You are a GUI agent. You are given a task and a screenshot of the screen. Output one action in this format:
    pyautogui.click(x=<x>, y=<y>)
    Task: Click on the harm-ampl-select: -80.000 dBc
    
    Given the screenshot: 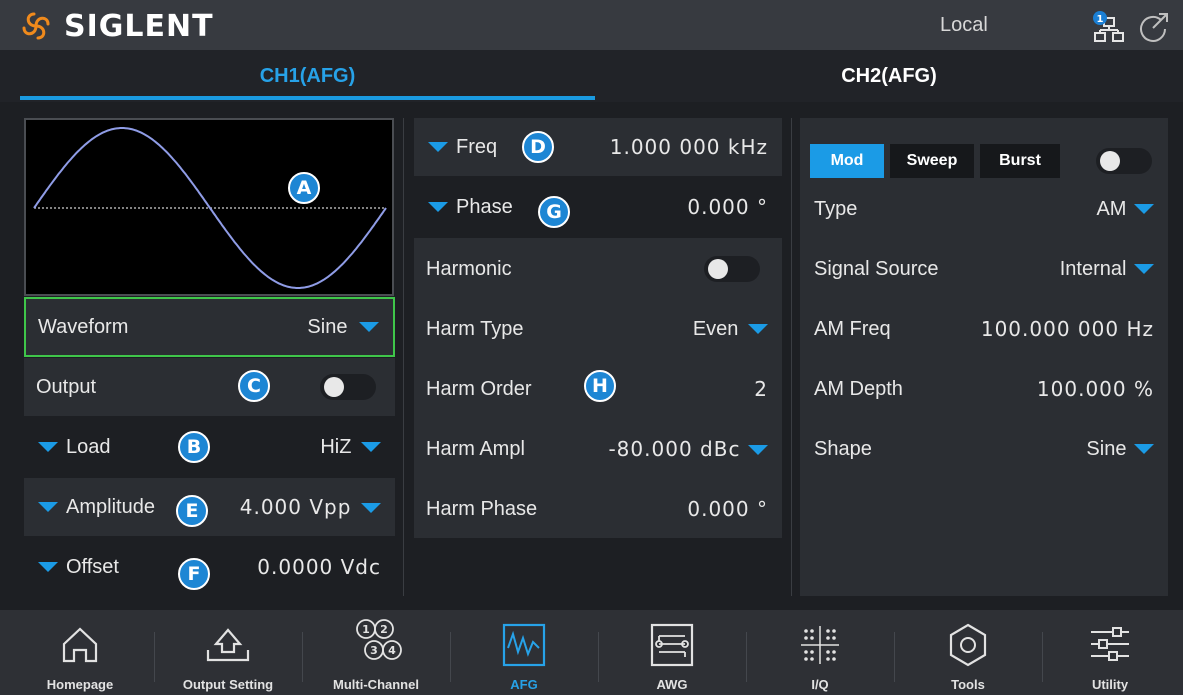 What is the action you would take?
    pyautogui.click(x=688, y=449)
    